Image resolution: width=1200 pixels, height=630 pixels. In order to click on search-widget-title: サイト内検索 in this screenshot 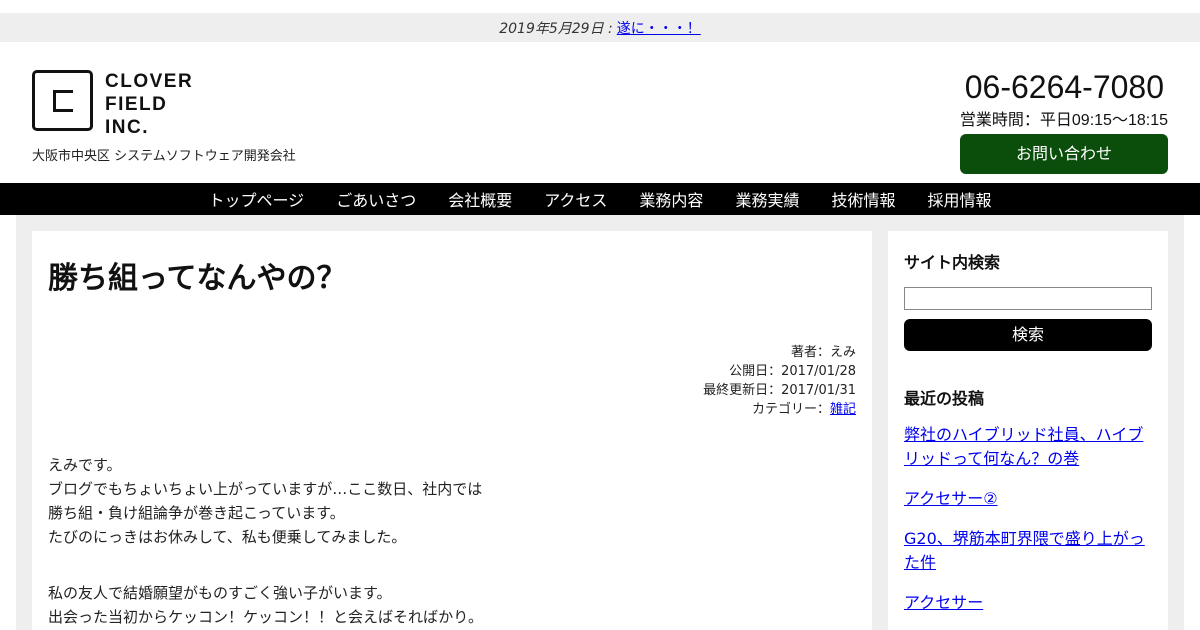, I will do `click(952, 262)`.